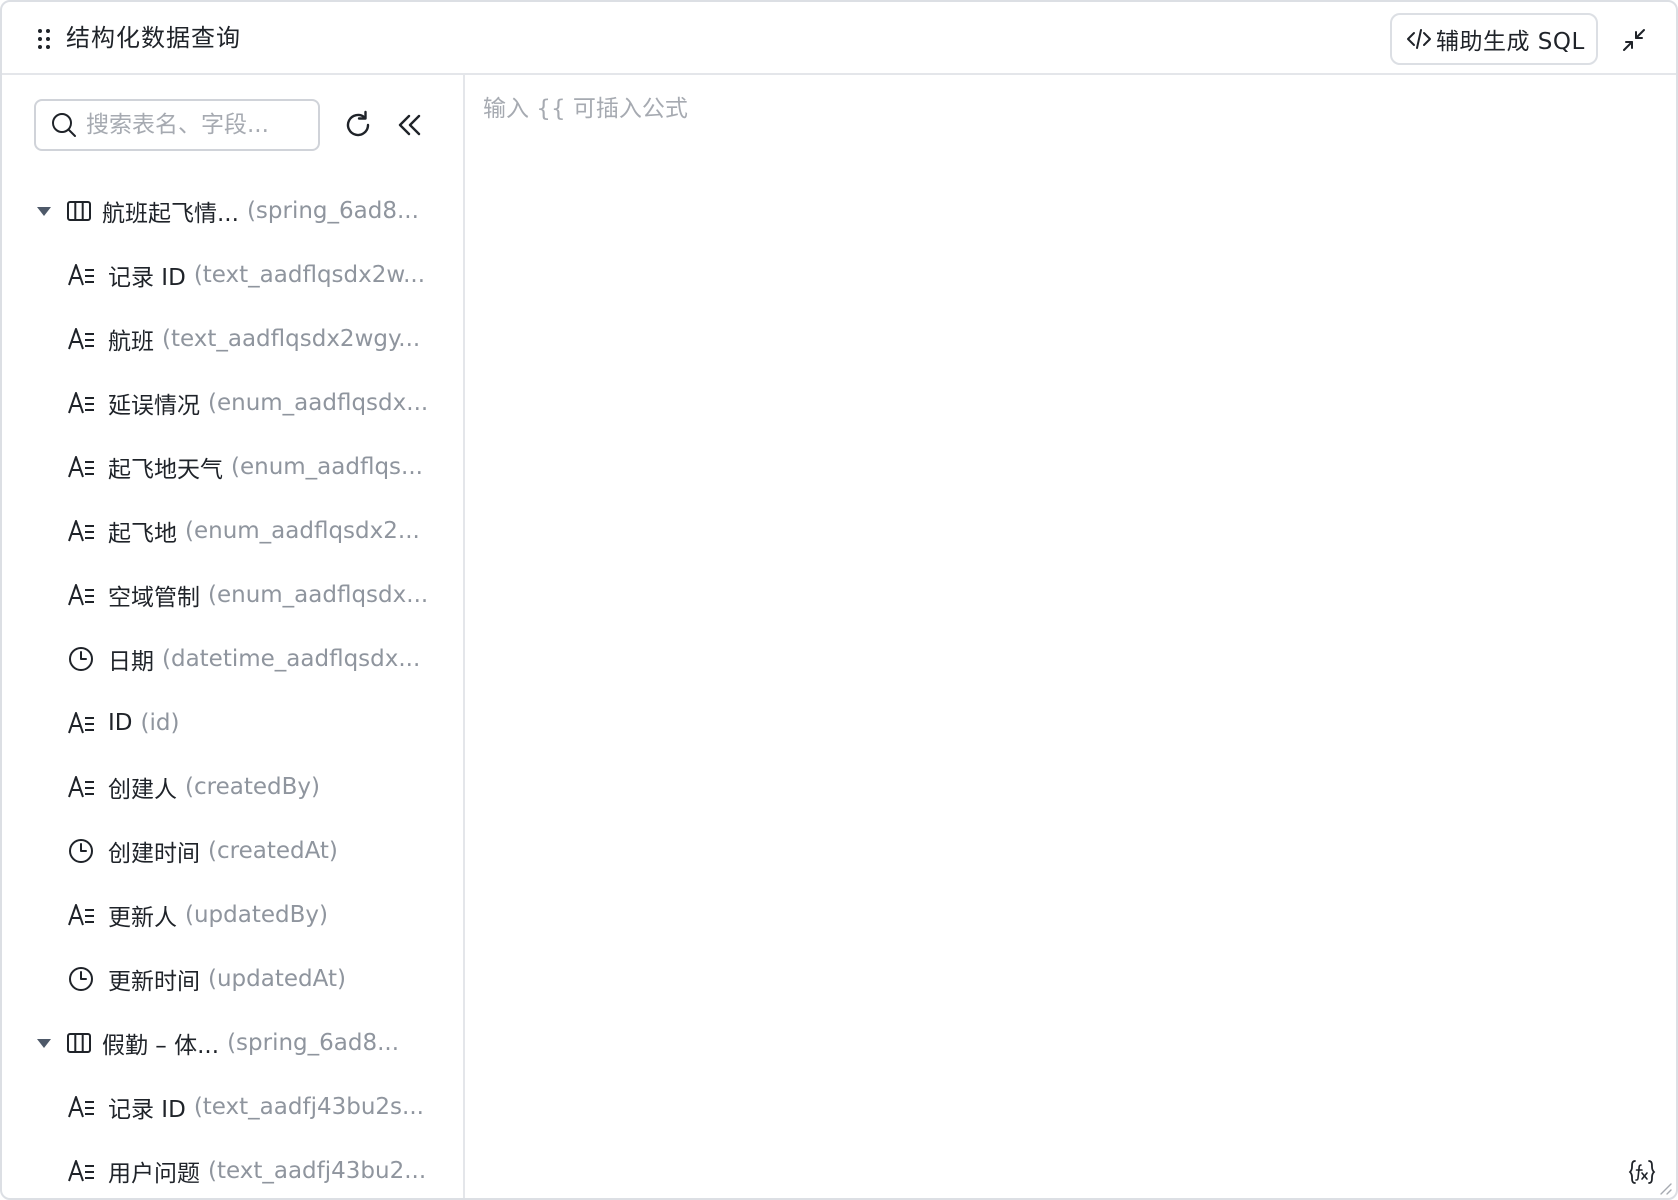  What do you see at coordinates (196, 125) in the screenshot?
I see `search-input` at bounding box center [196, 125].